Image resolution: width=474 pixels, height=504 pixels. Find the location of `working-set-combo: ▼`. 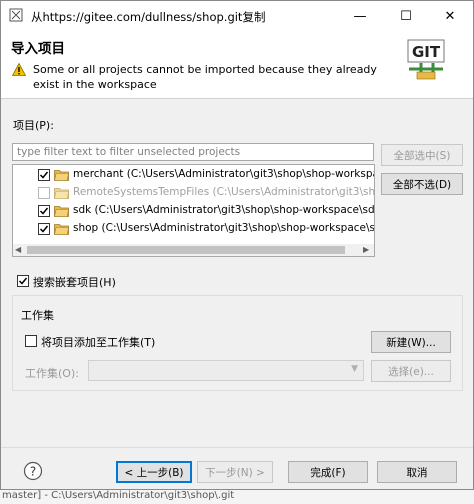

working-set-combo: ▼ is located at coordinates (226, 370).